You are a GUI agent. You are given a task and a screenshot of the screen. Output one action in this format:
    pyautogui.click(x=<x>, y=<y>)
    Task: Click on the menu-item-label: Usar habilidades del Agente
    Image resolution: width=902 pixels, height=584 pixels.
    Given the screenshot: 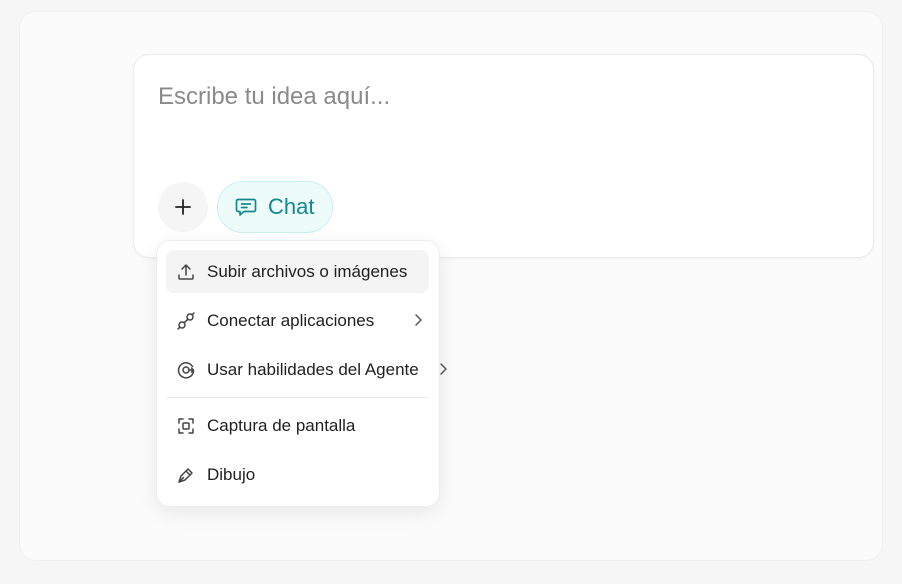 What is the action you would take?
    pyautogui.click(x=313, y=369)
    